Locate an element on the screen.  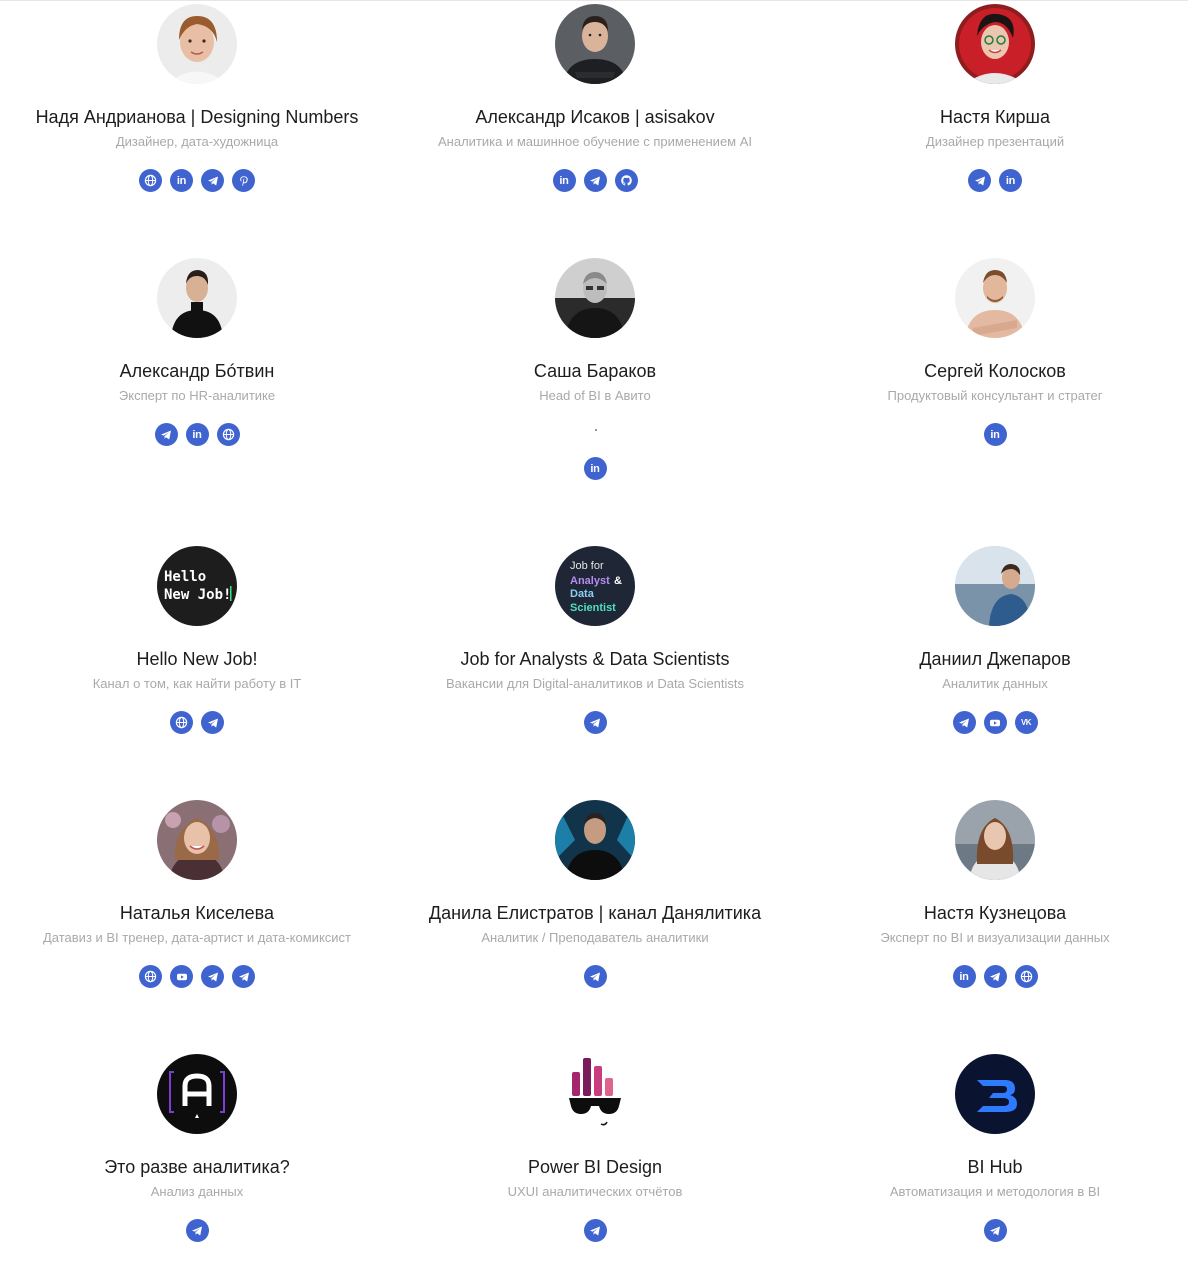
channel-logo: Job for Analyst & Data Scientist is located at coordinates (595, 586).